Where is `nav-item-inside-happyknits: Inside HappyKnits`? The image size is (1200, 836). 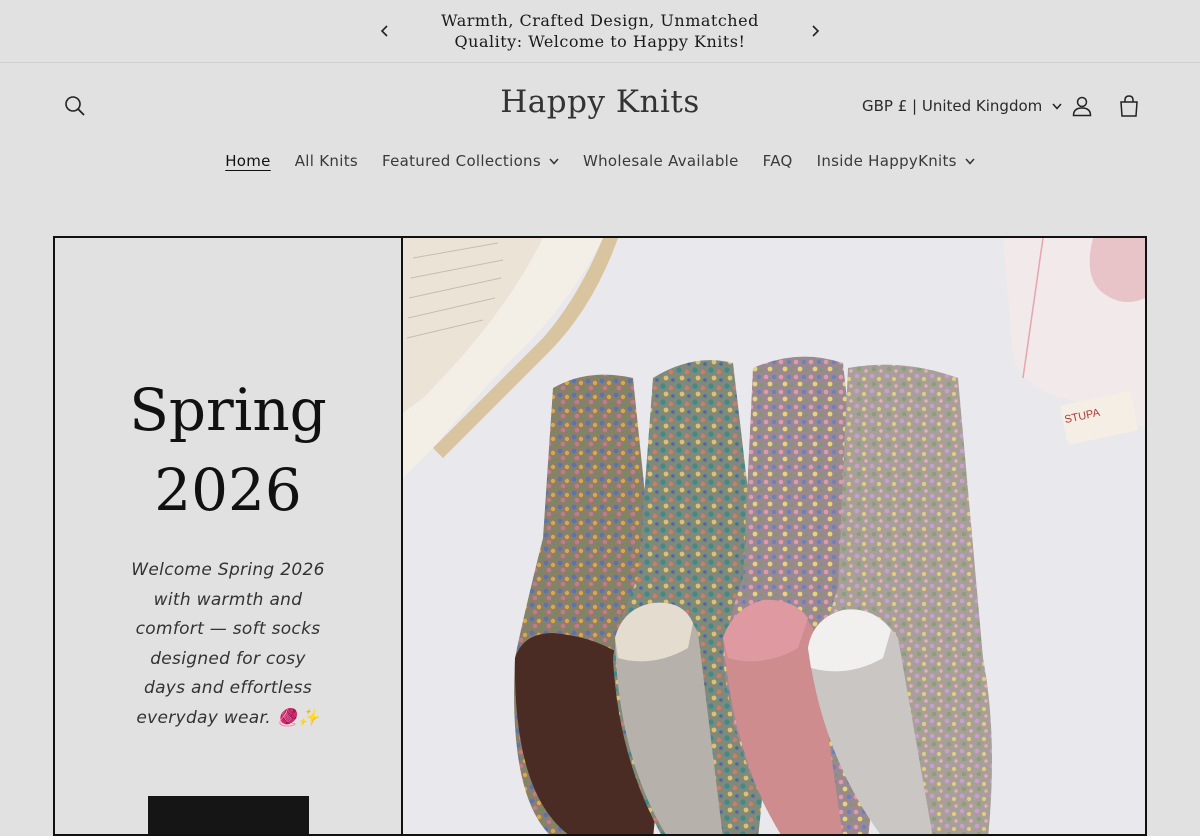
nav-item-inside-happyknits: Inside HappyKnits is located at coordinates (896, 161).